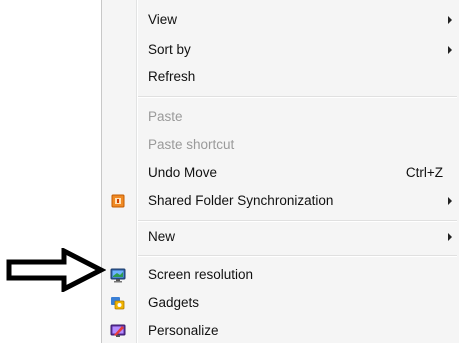 Image resolution: width=459 pixels, height=343 pixels. What do you see at coordinates (163, 19) in the screenshot?
I see `menu-item-label: View` at bounding box center [163, 19].